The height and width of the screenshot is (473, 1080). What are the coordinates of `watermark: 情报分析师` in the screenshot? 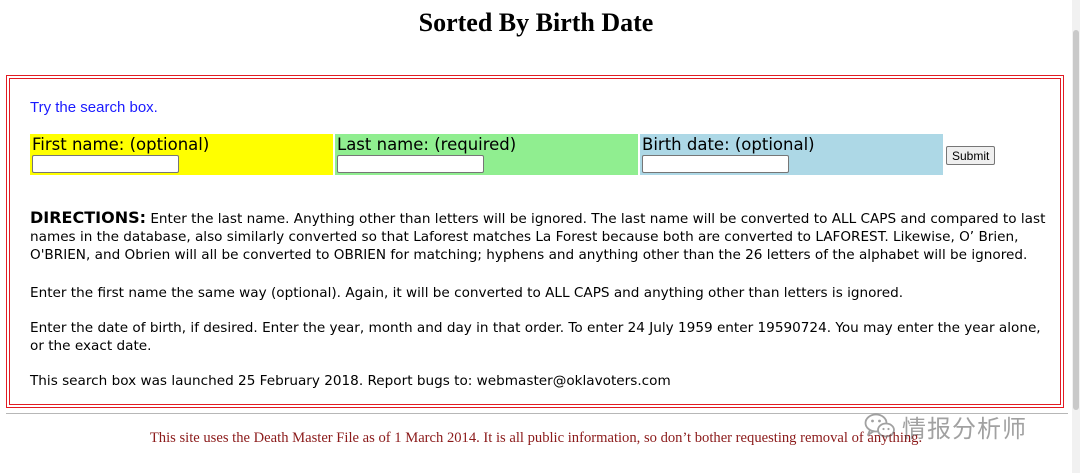 It's located at (945, 426).